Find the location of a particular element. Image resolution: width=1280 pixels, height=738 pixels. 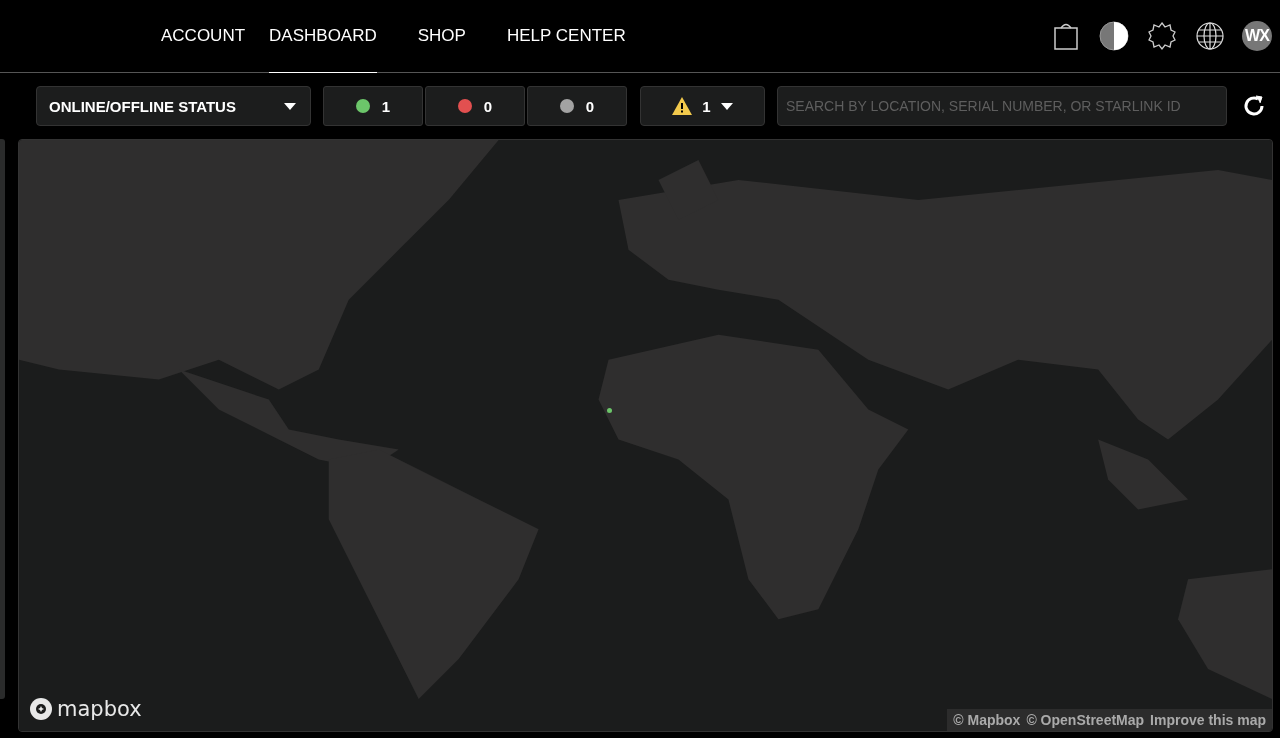

contrast-icon is located at coordinates (1114, 36).